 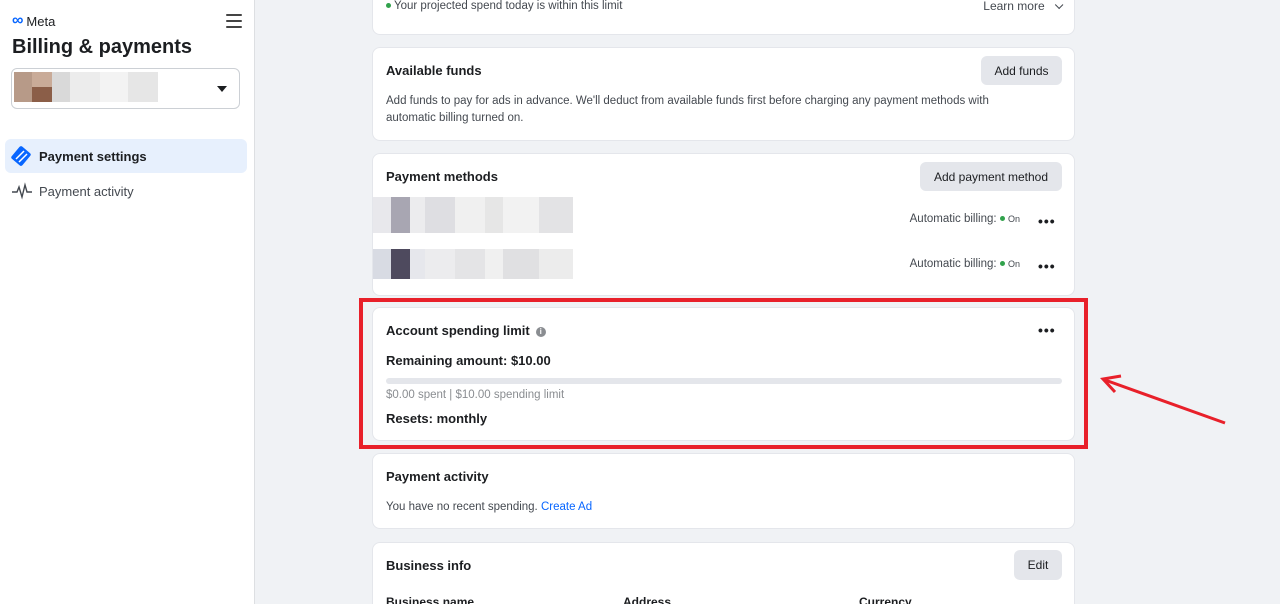 What do you see at coordinates (437, 476) in the screenshot?
I see `payment-activity-title: Payment activity` at bounding box center [437, 476].